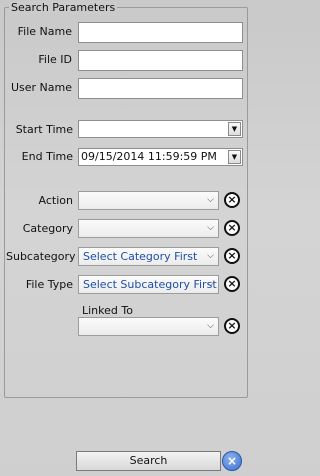  Describe the element at coordinates (232, 256) in the screenshot. I see `clear-subcategory-icon: ×` at that location.